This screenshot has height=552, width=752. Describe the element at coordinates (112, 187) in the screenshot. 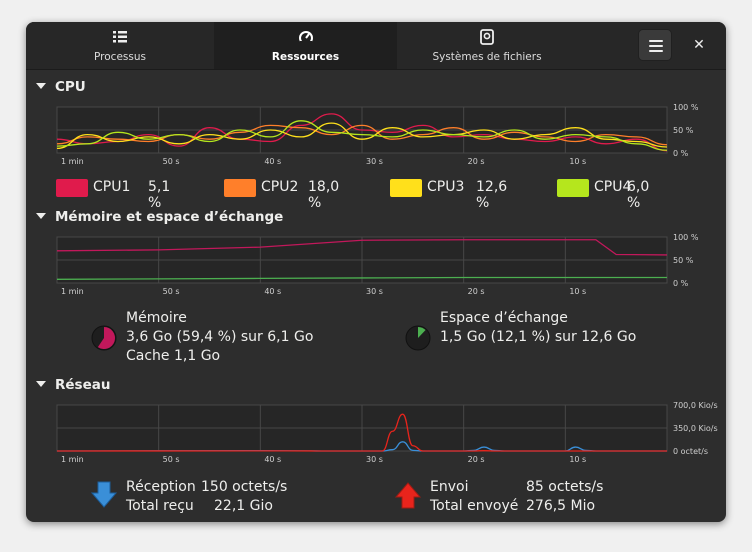

I see `cpu-legend-name: CPU1` at that location.